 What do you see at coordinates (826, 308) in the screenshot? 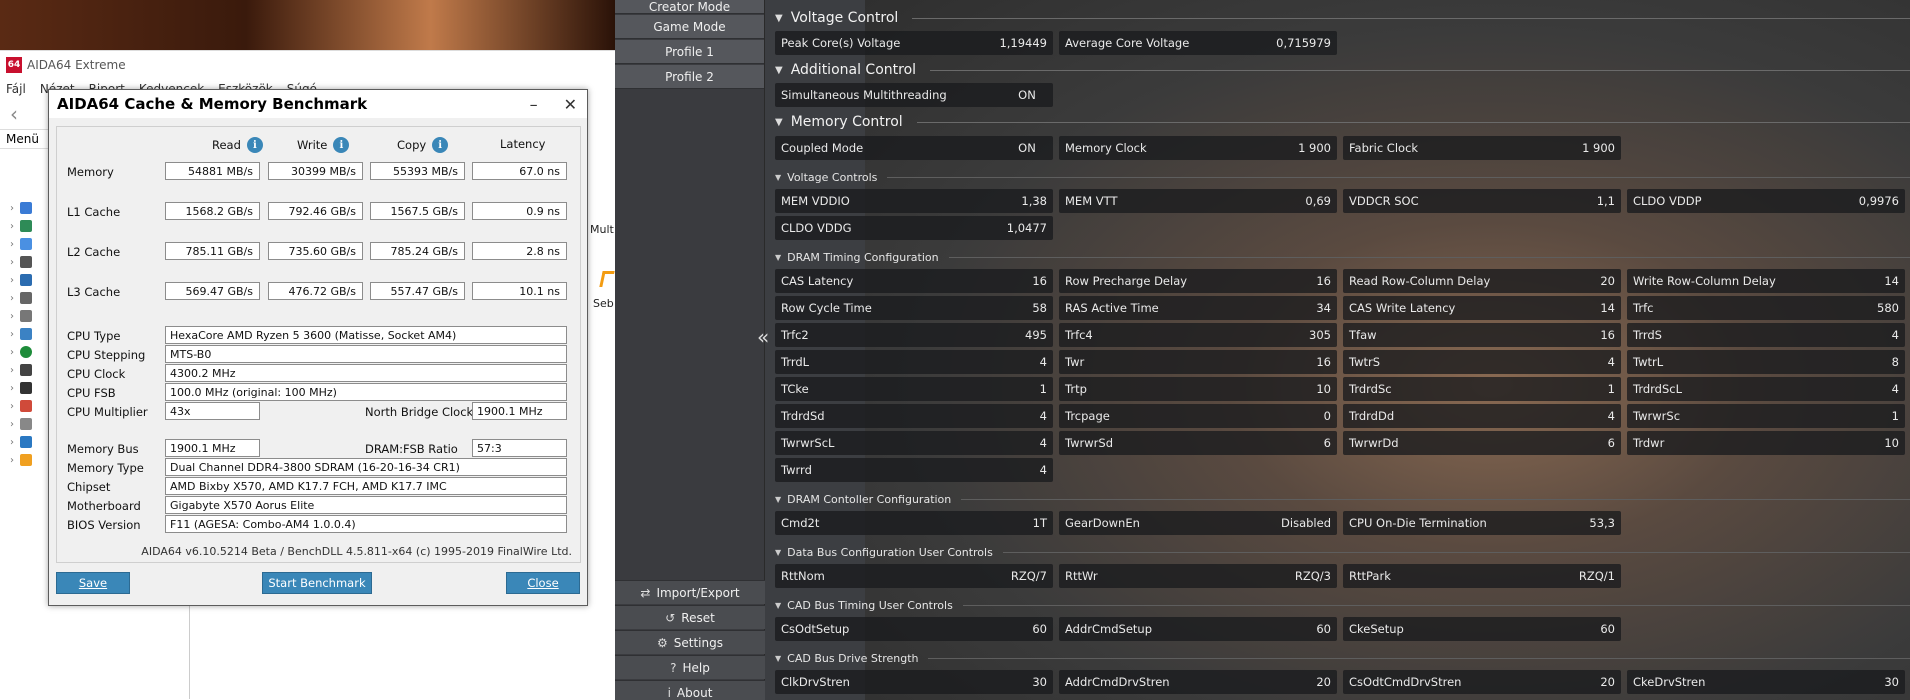
I see `setting-label: Row Cycle Time` at bounding box center [826, 308].